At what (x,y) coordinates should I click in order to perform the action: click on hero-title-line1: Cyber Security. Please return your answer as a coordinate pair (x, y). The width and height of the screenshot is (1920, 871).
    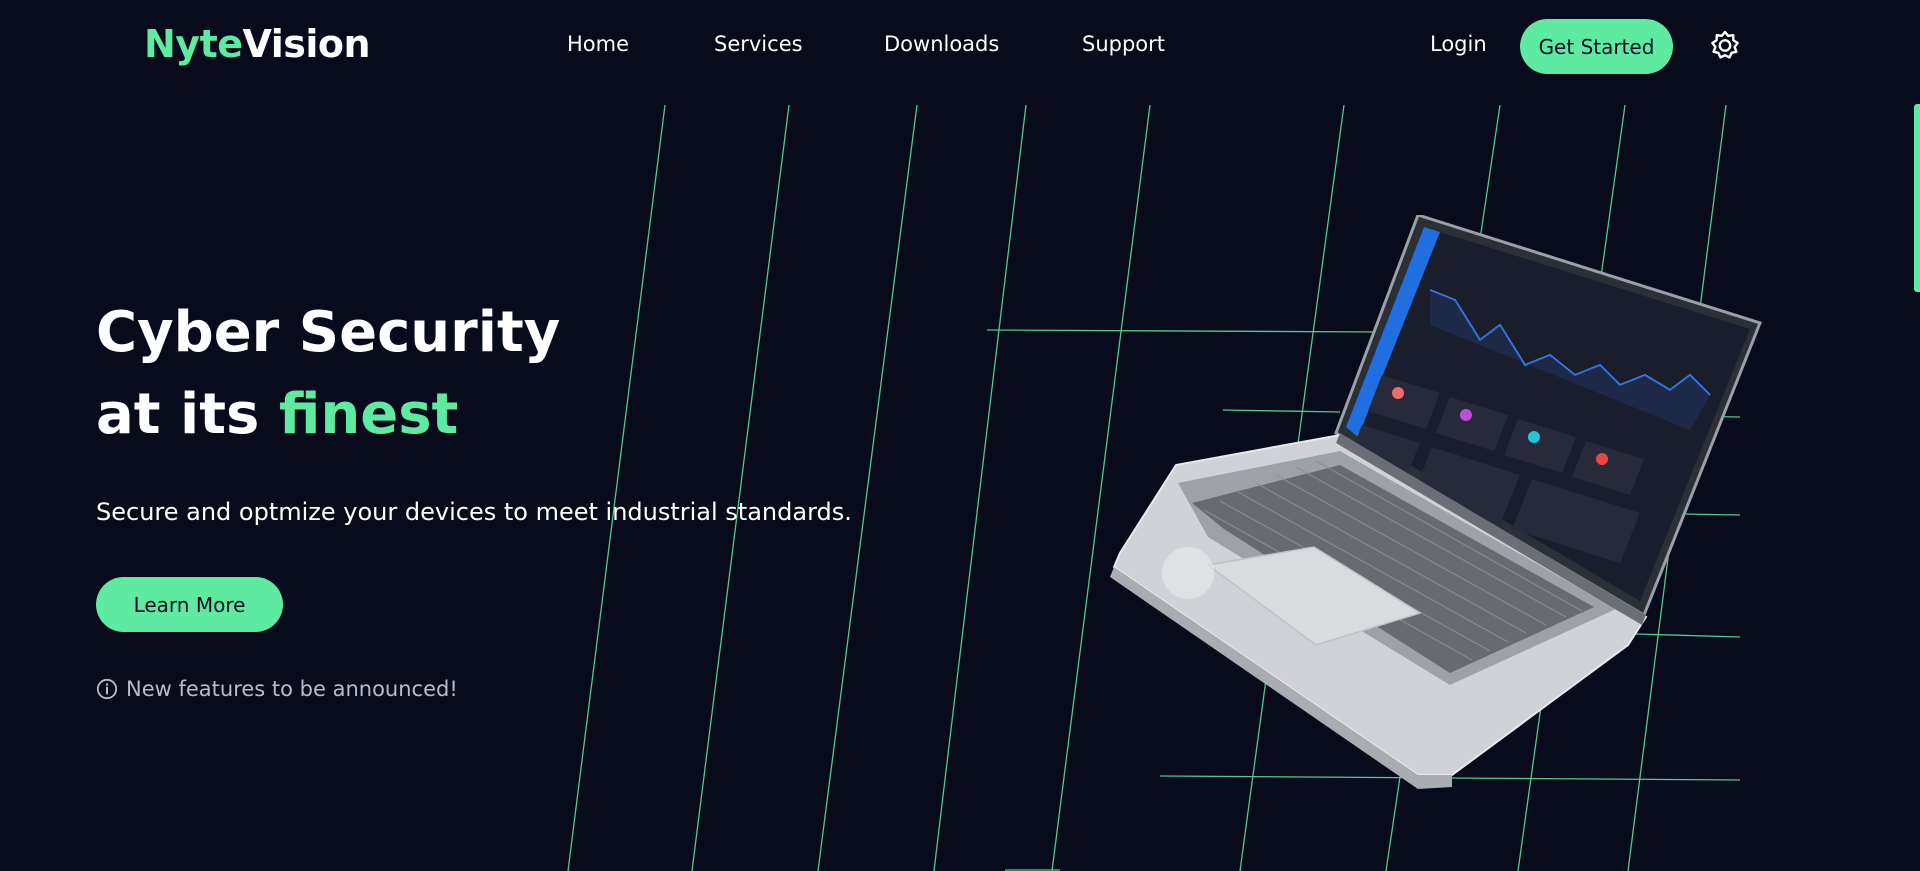
    Looking at the image, I should click on (328, 332).